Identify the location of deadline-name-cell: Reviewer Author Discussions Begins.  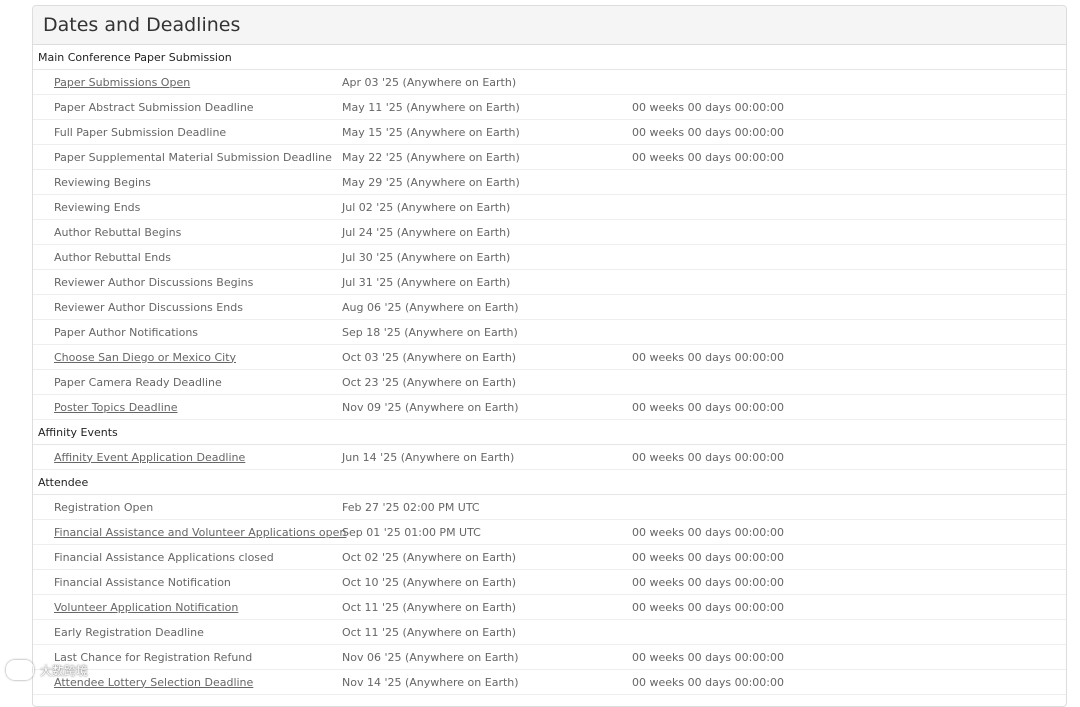
(185, 282).